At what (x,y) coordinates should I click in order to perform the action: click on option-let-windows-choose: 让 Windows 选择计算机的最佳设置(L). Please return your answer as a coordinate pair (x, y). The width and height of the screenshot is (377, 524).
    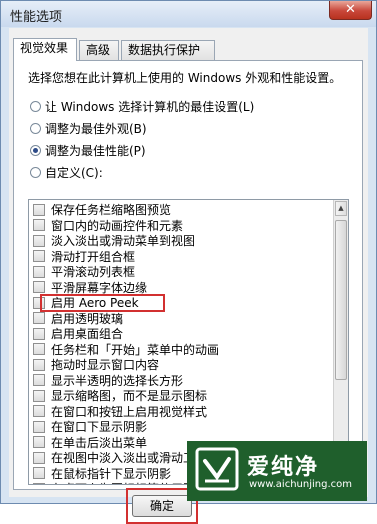
    Looking at the image, I should click on (142, 106).